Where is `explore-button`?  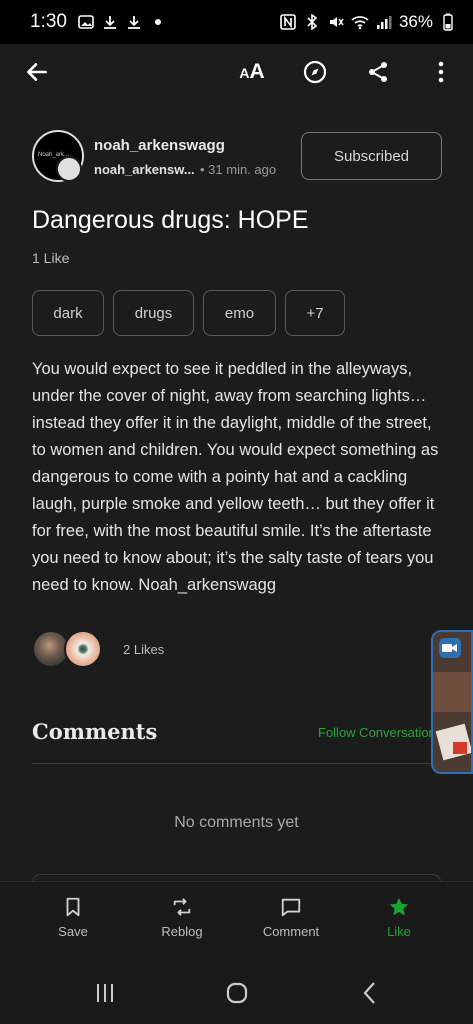 explore-button is located at coordinates (315, 72).